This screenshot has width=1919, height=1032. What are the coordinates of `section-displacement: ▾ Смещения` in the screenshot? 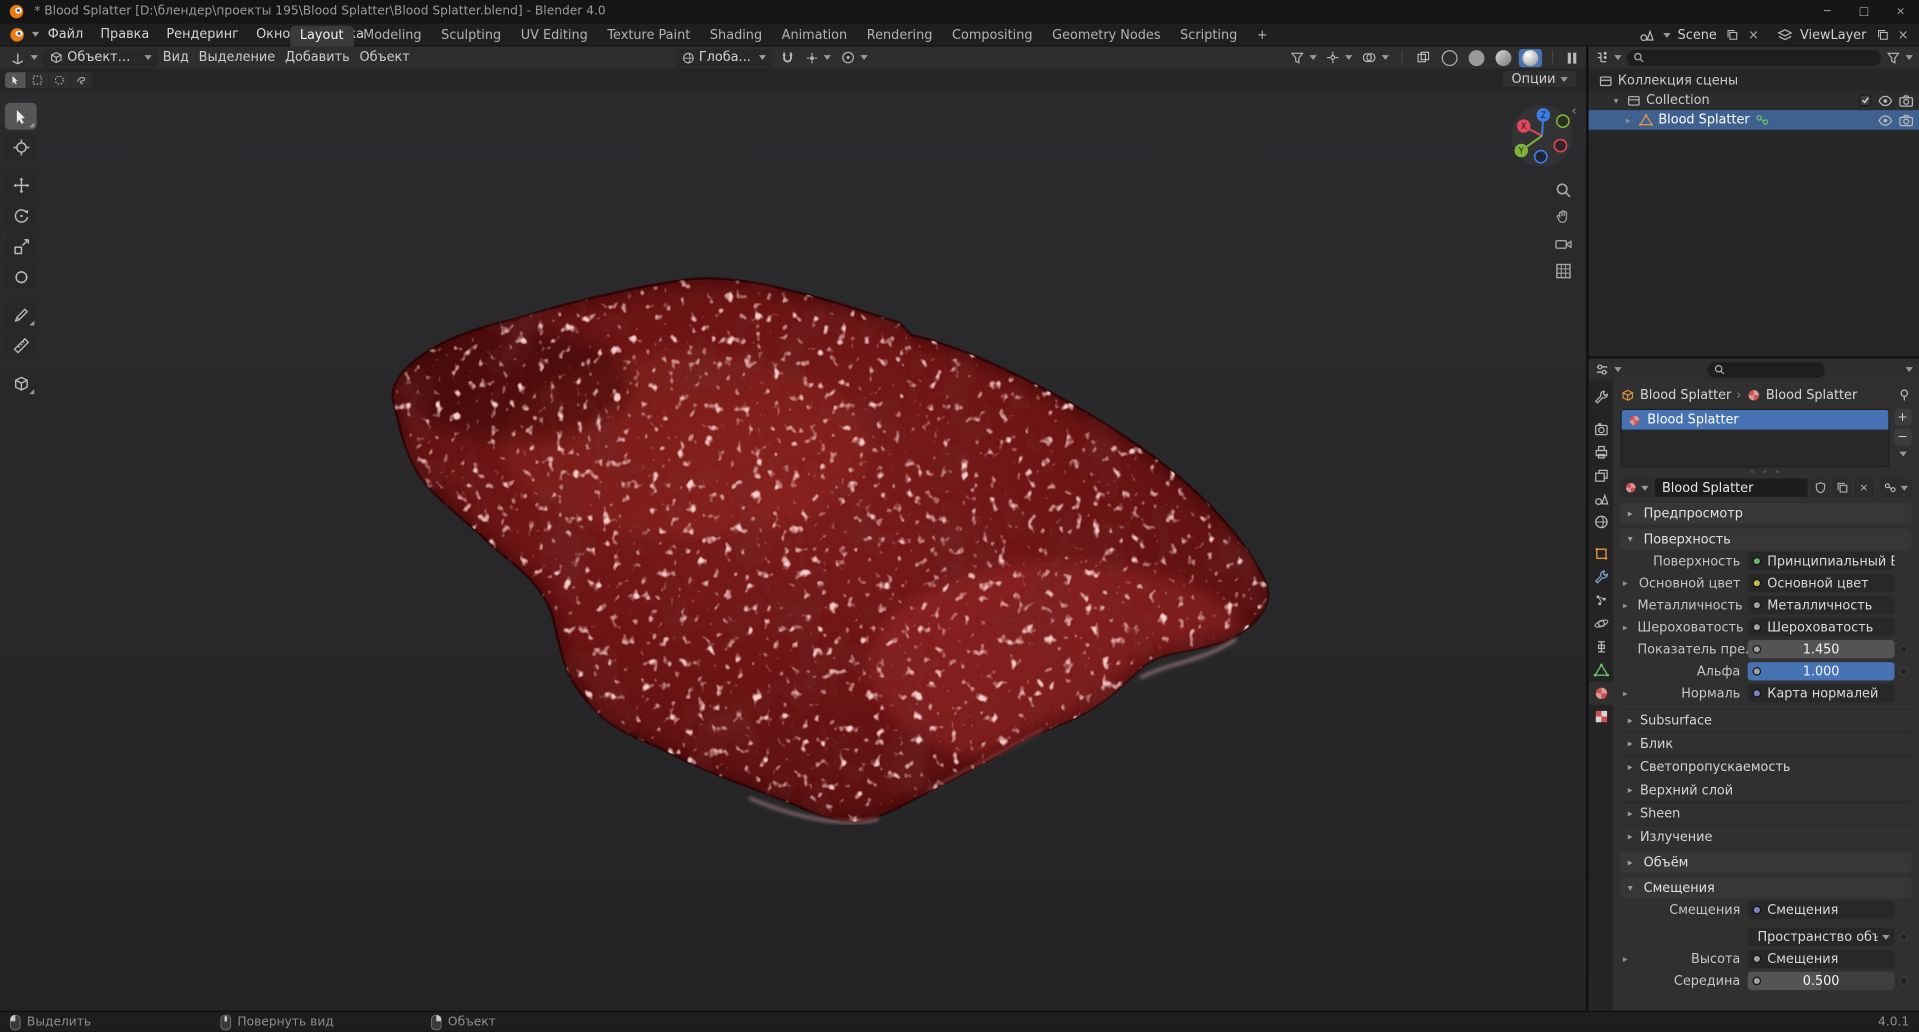 It's located at (1766, 888).